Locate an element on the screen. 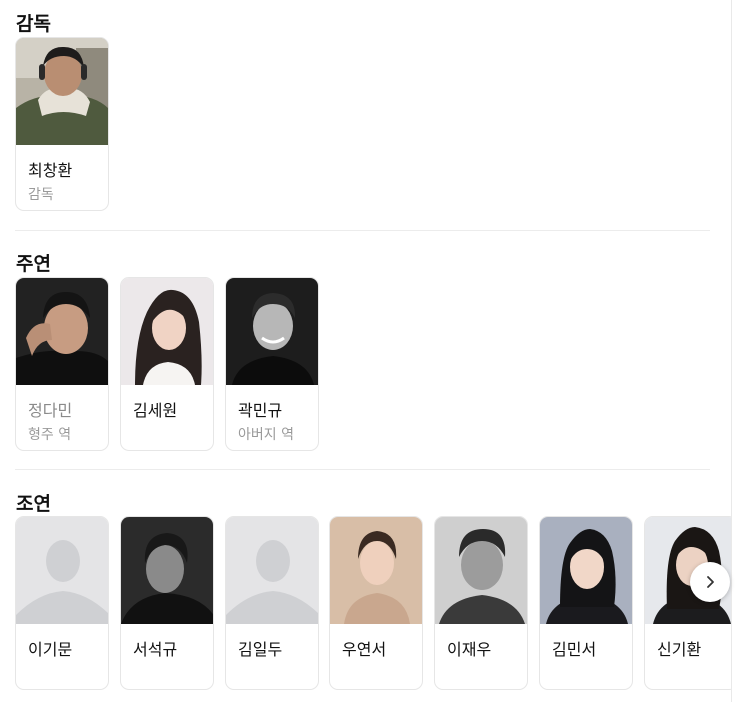 This screenshot has width=739, height=702. person-name: 김세원 is located at coordinates (155, 410).